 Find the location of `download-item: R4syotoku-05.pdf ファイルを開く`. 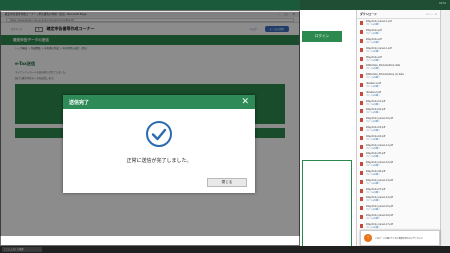

download-item: R4syotoku-05.pdf ファイルを開く is located at coordinates (398, 155).